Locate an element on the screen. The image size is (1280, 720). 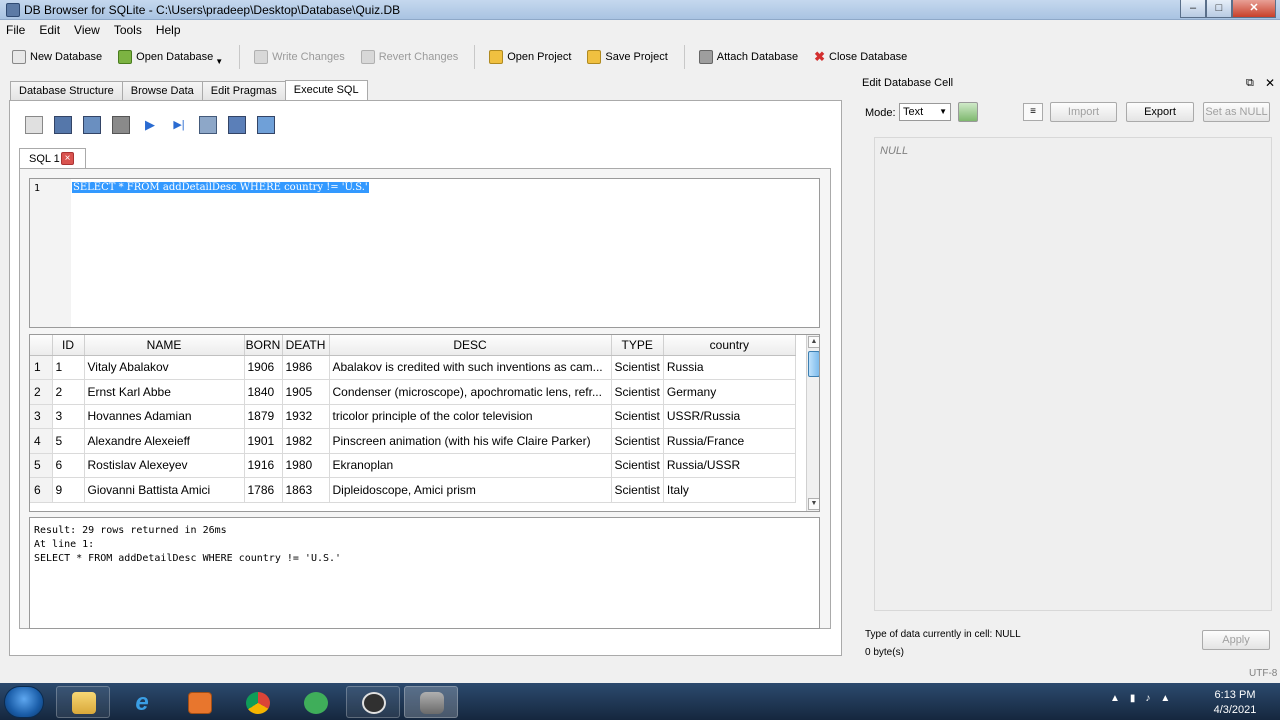
cell-death: 1980 is located at coordinates (306, 465).